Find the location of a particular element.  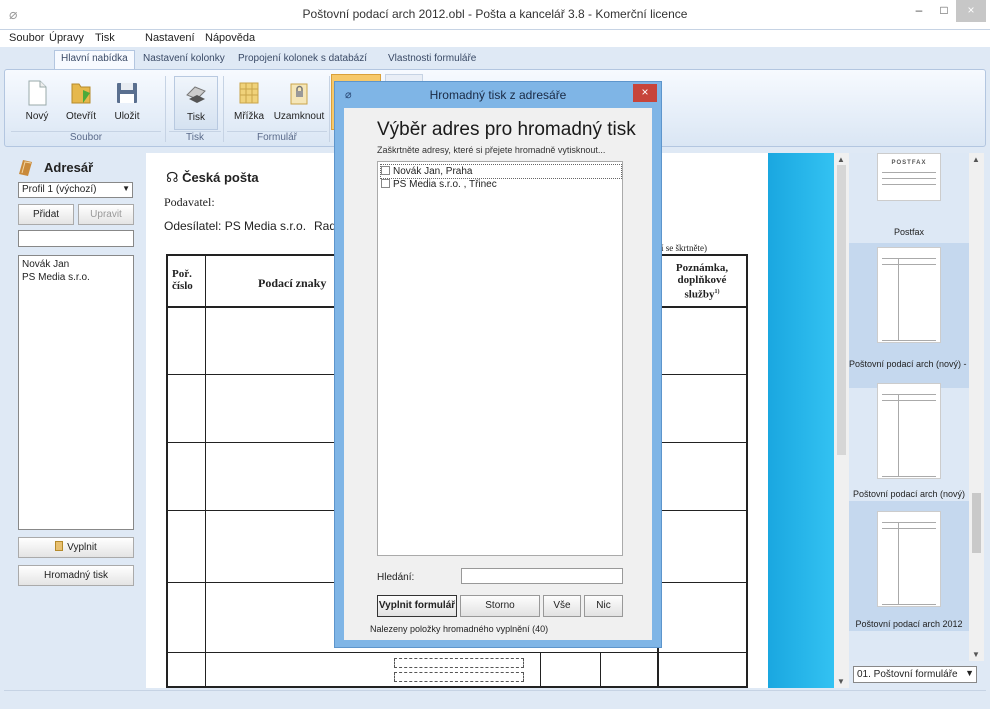

address-item: PS Media s.r.o. , Třinec is located at coordinates (439, 184).